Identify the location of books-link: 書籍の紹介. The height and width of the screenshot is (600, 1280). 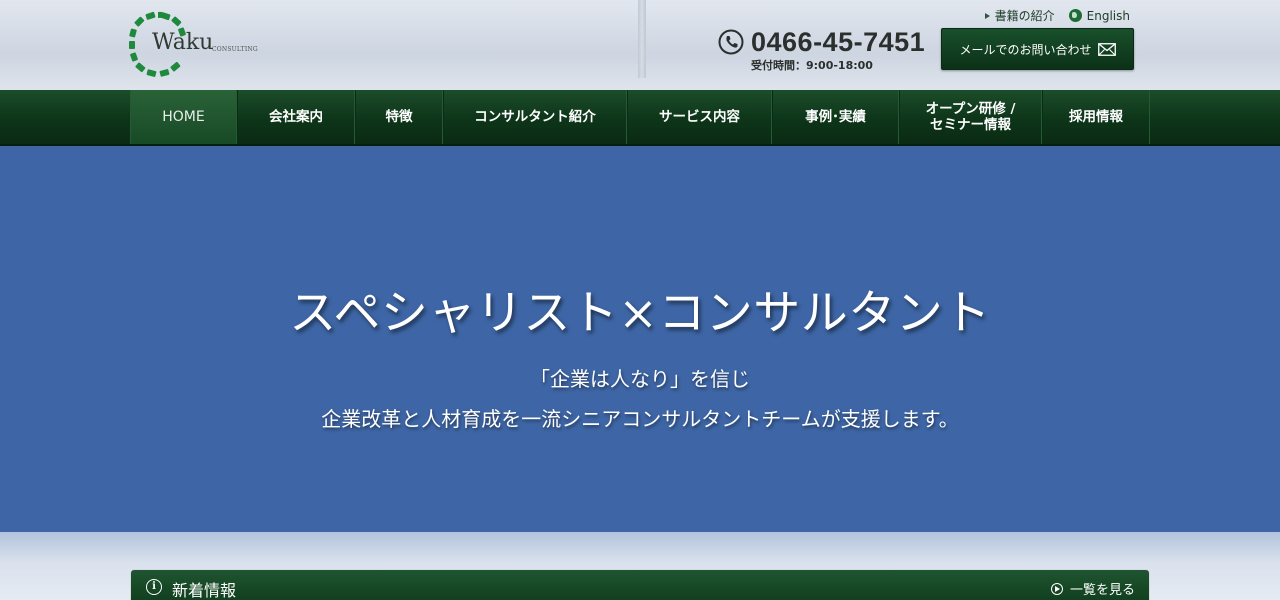
(1019, 15).